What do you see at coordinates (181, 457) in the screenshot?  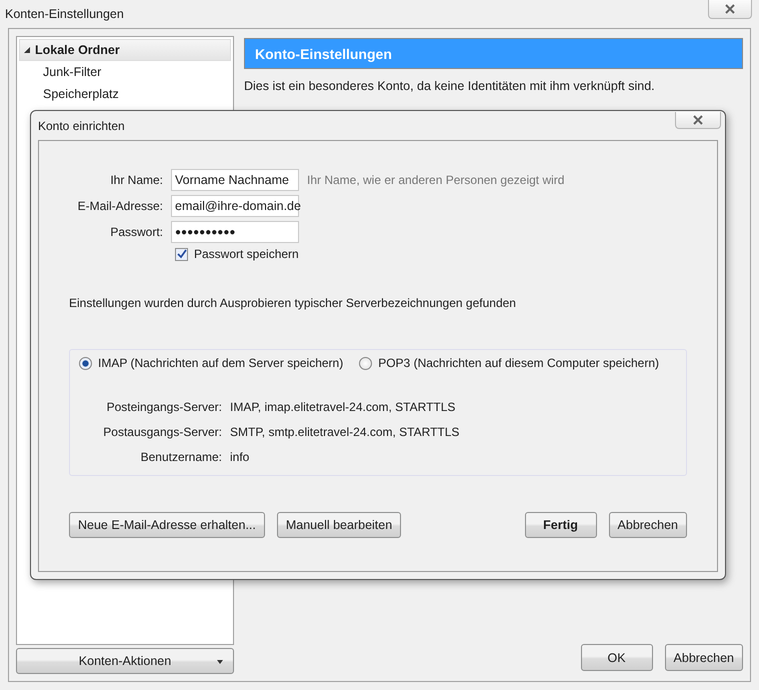 I see `server-label: Benutzername:` at bounding box center [181, 457].